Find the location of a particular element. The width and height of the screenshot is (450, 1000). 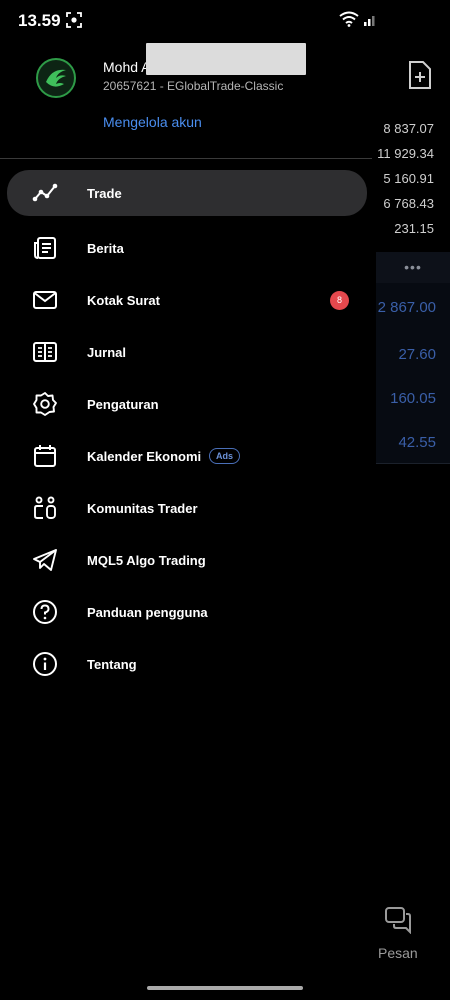

trade-chart-icon is located at coordinates (45, 193).